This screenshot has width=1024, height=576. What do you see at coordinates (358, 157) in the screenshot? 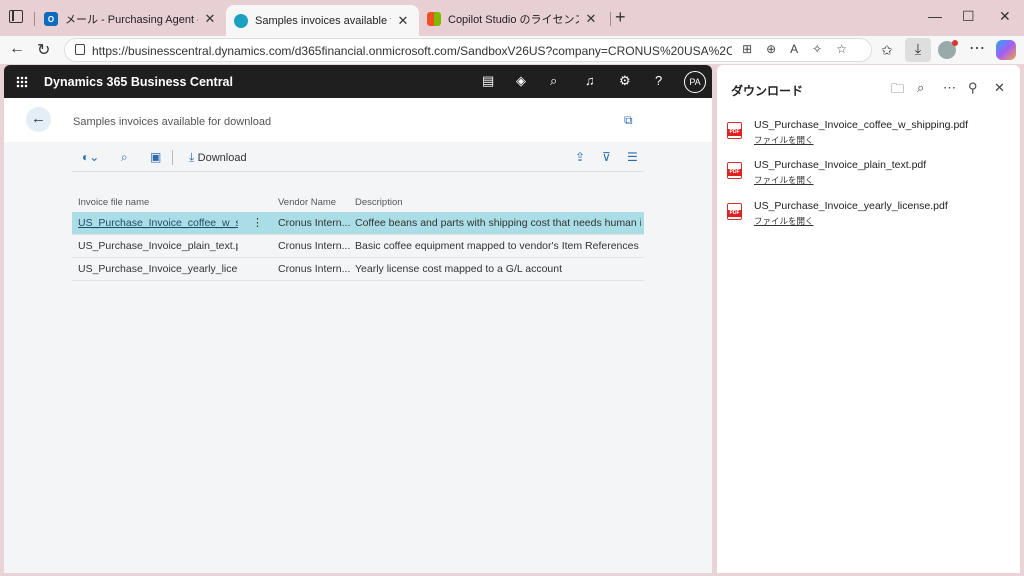
I see `action-bar: ◐⌄ ⌕ ▣ ⤓ Download ⇪ ⊽ ☰` at bounding box center [358, 157].